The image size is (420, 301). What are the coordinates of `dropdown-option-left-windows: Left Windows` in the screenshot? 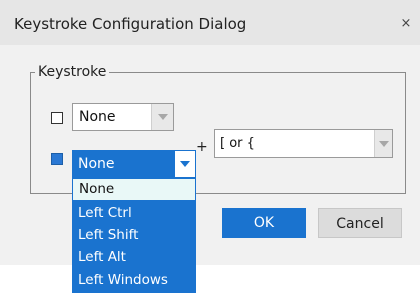 It's located at (134, 280).